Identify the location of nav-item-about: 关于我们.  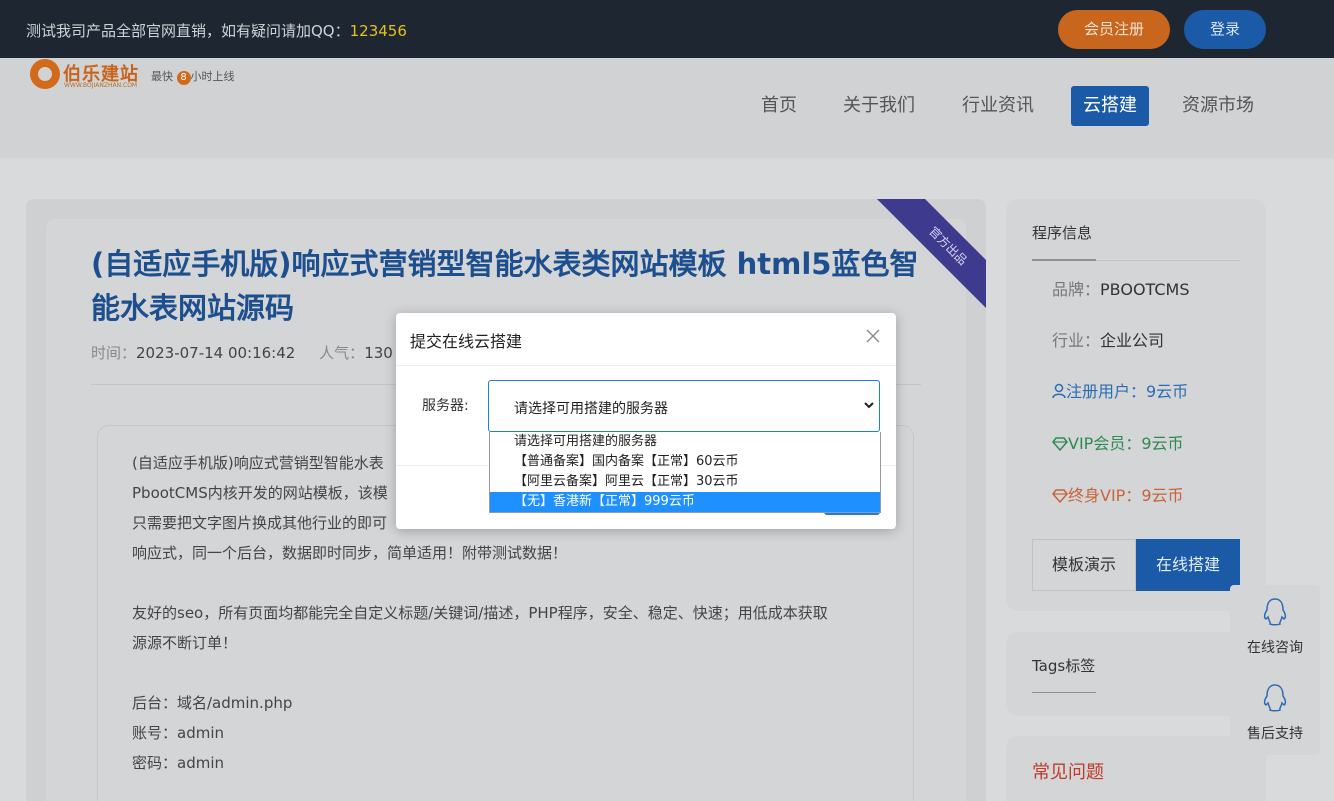
(879, 106).